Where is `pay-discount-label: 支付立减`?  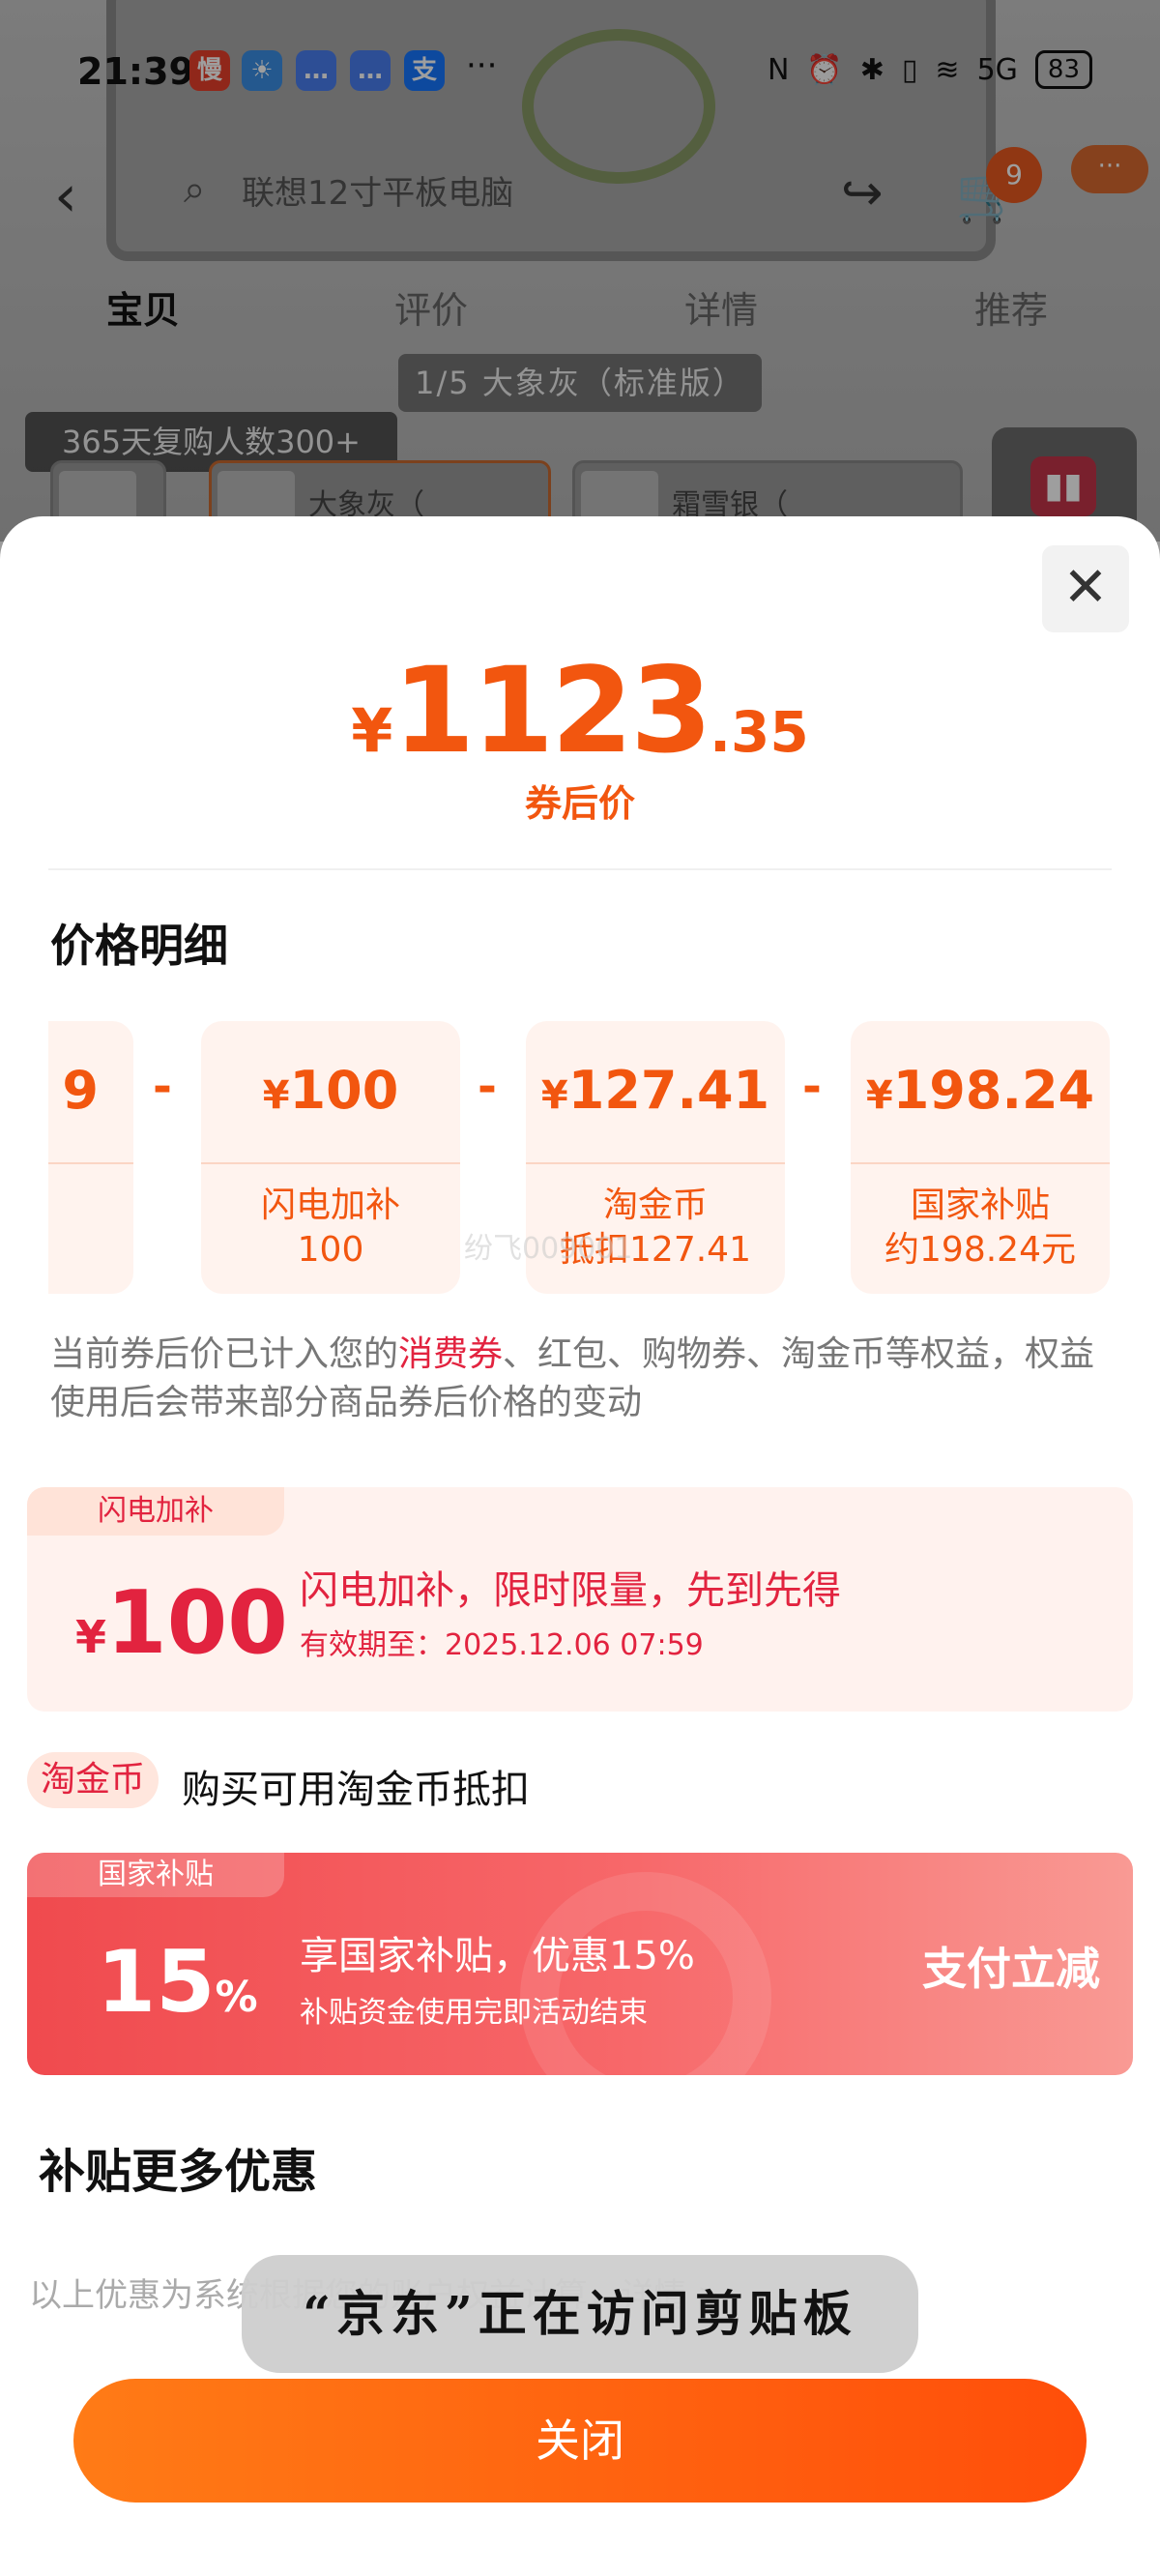 pay-discount-label: 支付立减 is located at coordinates (1011, 1969).